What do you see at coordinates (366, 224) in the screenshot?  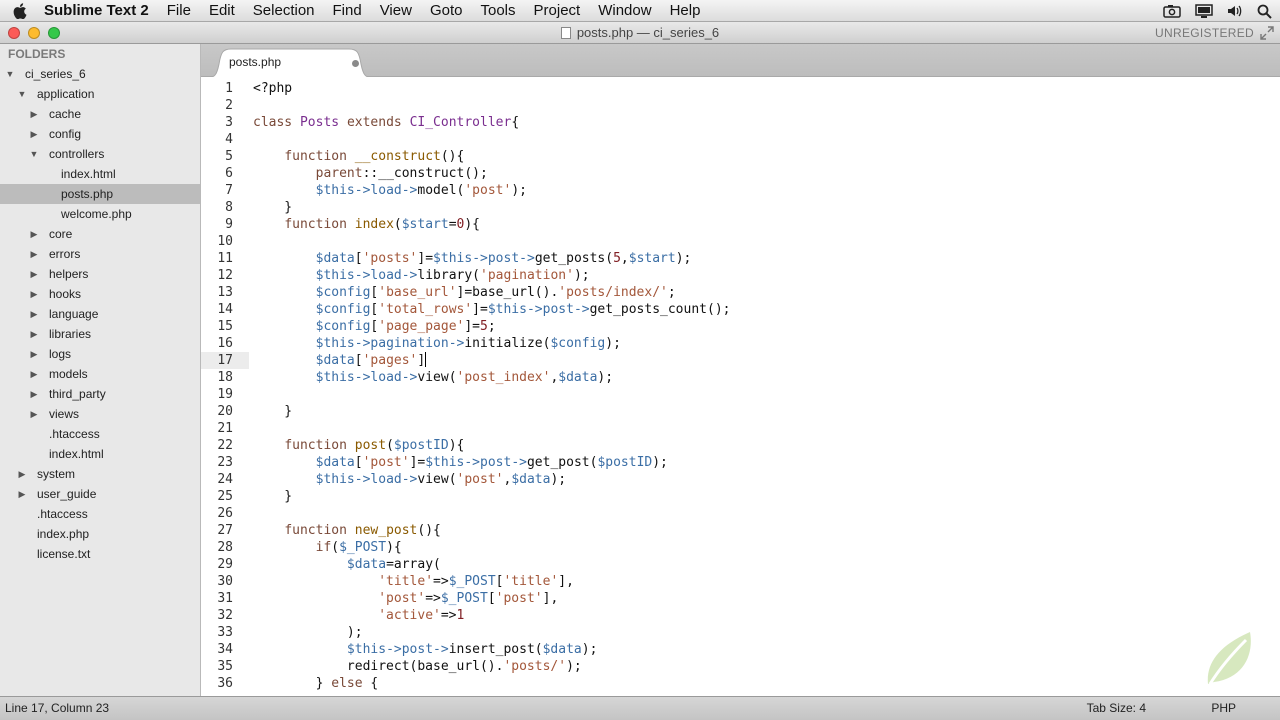 I see `code-line: function index($start=0){` at bounding box center [366, 224].